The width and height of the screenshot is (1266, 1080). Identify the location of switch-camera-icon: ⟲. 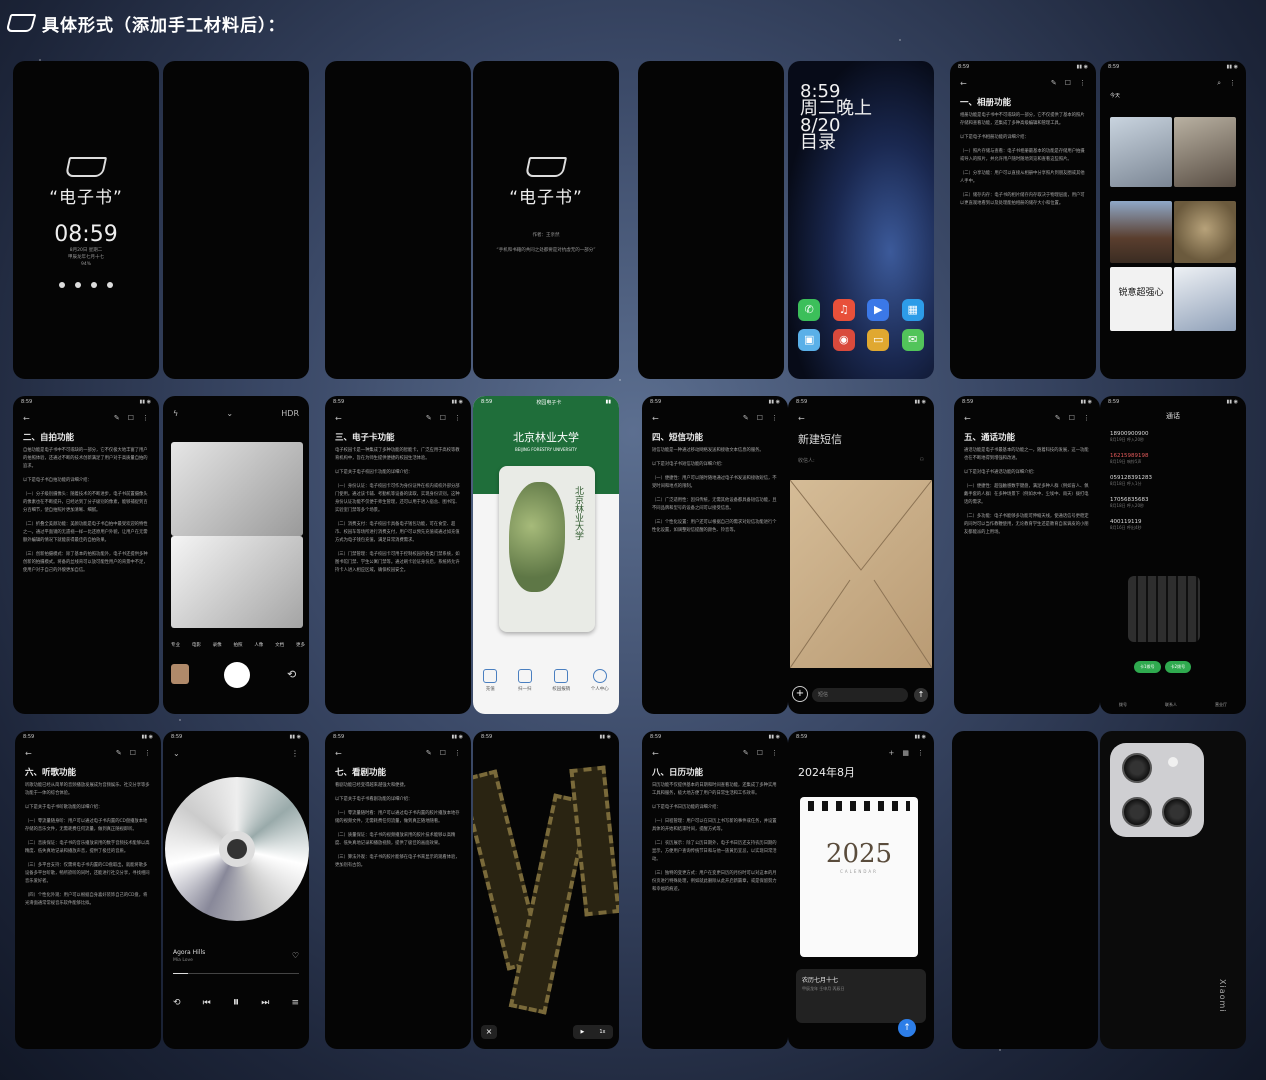
(291, 674).